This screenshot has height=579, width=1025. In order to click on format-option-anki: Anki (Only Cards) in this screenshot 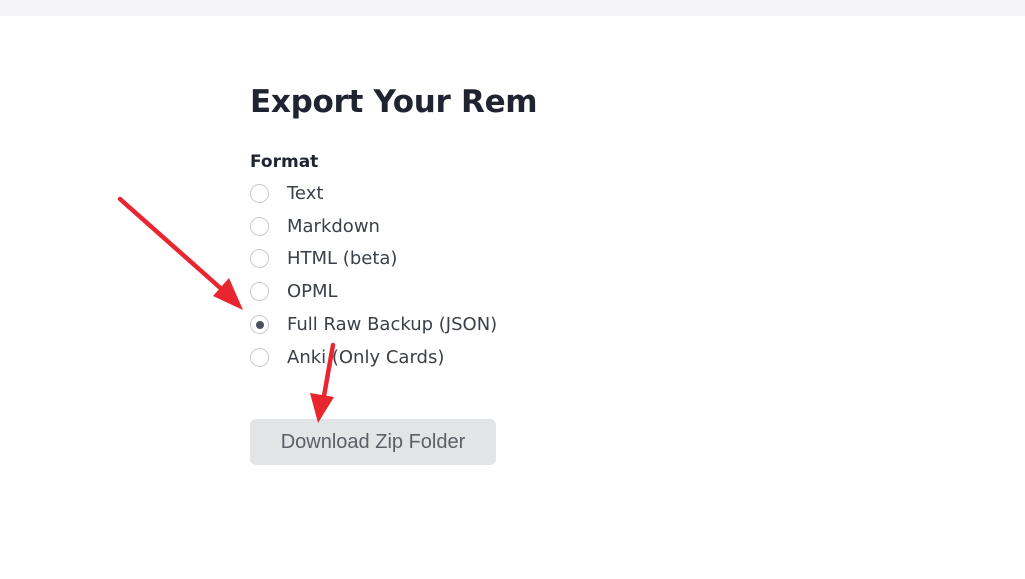, I will do `click(393, 357)`.